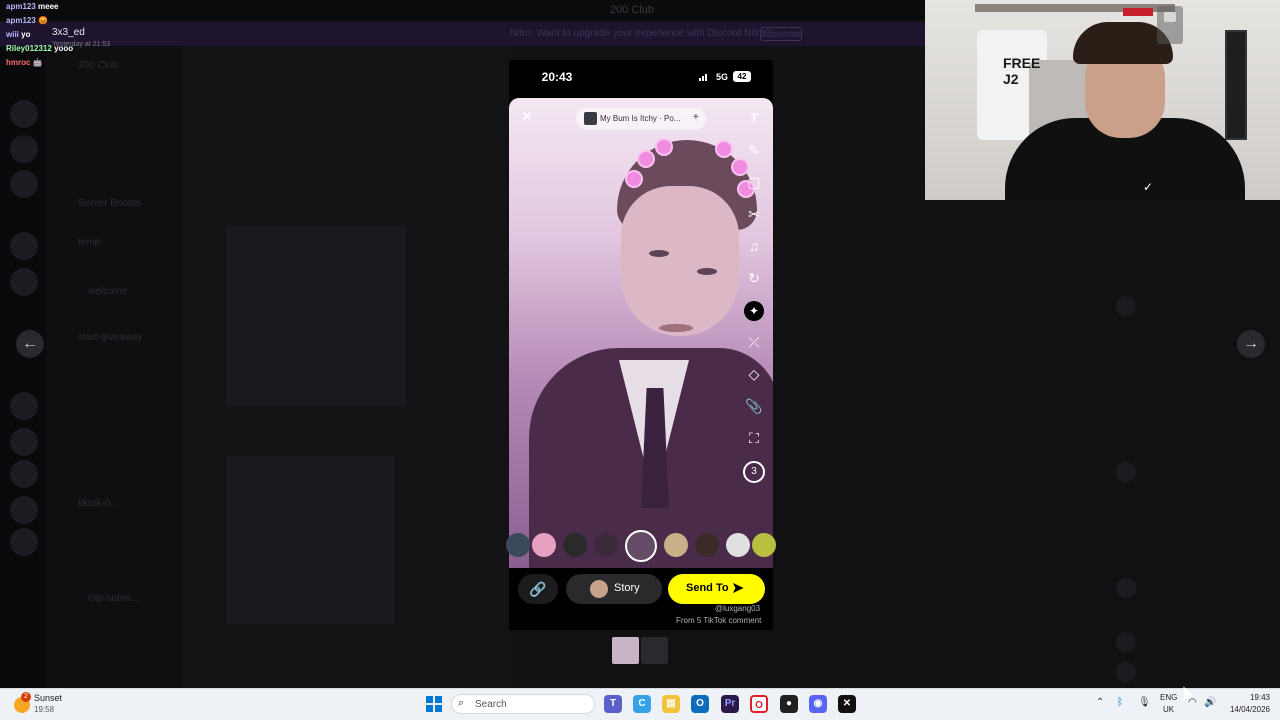 The height and width of the screenshot is (720, 1280). I want to click on discord-icon: ◉, so click(818, 704).